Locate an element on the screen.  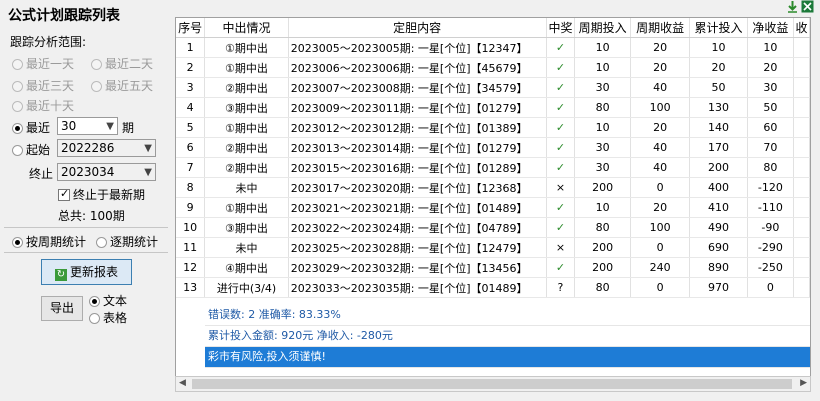
export-table-radio: 表格 is located at coordinates (108, 317).